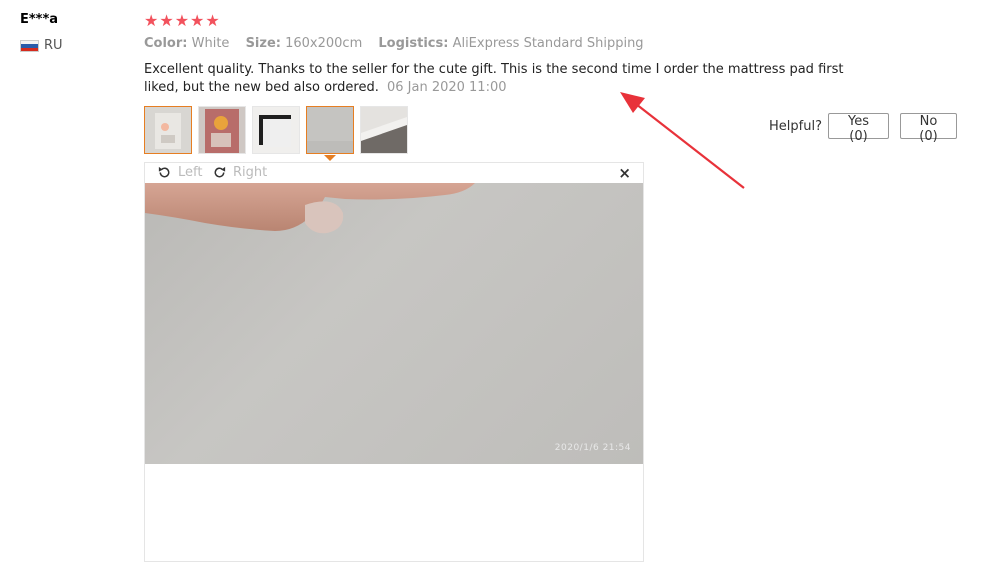 The height and width of the screenshot is (570, 983). I want to click on attr-size-label: Size:, so click(263, 43).